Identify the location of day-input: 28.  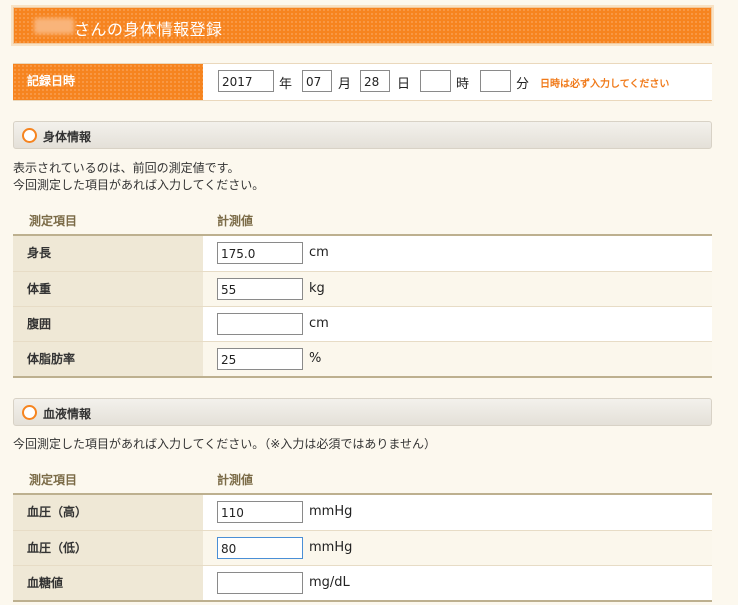
(375, 81).